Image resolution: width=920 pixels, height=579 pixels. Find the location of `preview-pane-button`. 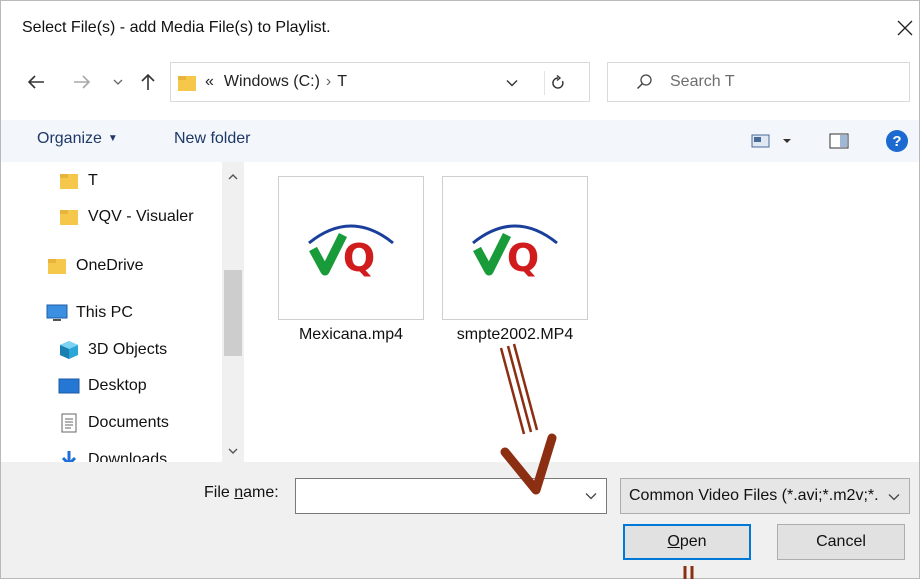

preview-pane-button is located at coordinates (839, 143).